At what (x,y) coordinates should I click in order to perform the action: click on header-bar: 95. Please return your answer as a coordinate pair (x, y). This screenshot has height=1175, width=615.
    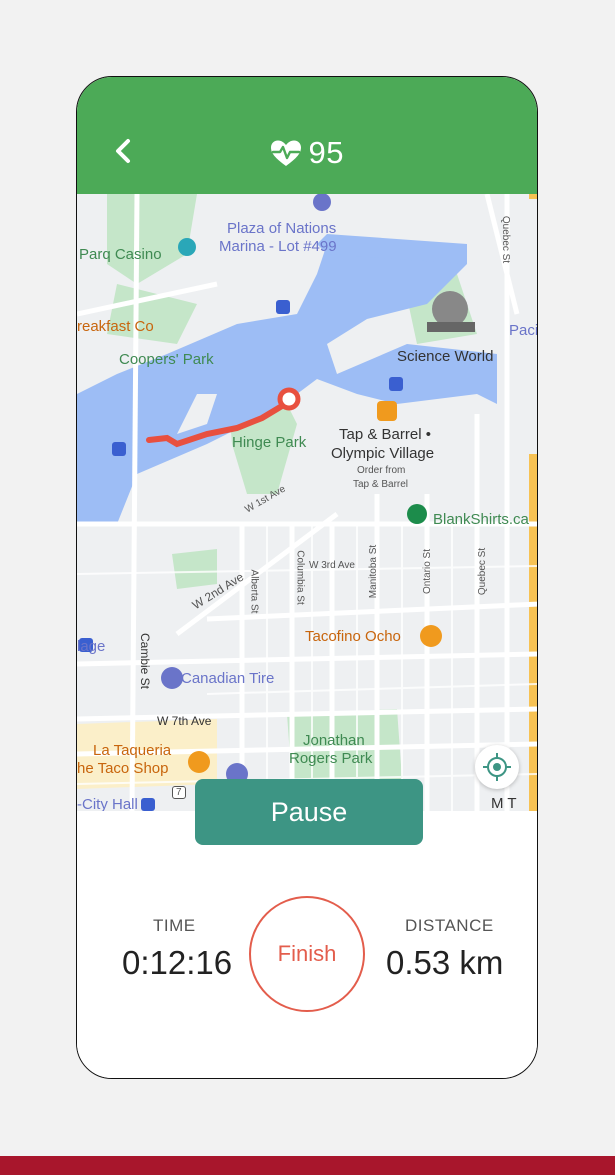
    Looking at the image, I should click on (307, 135).